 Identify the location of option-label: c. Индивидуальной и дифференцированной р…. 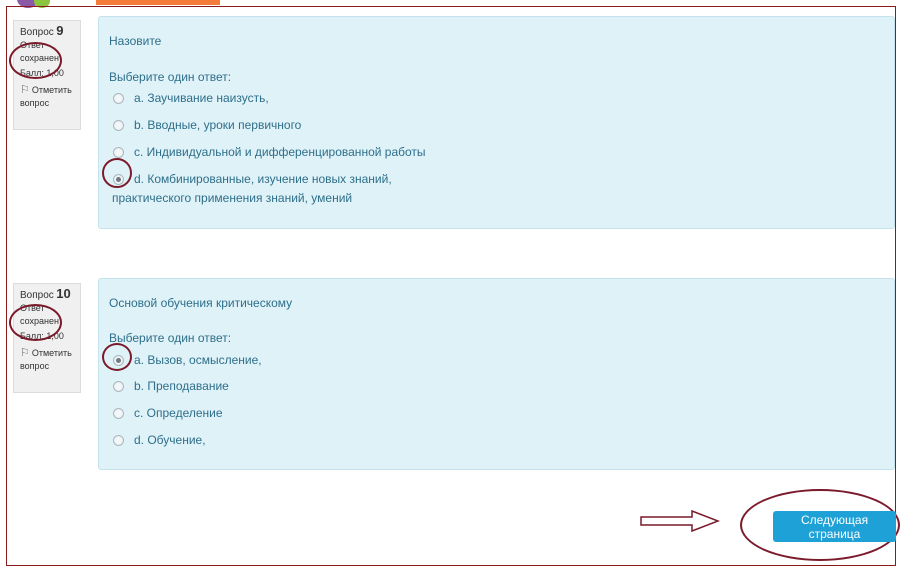
(280, 152).